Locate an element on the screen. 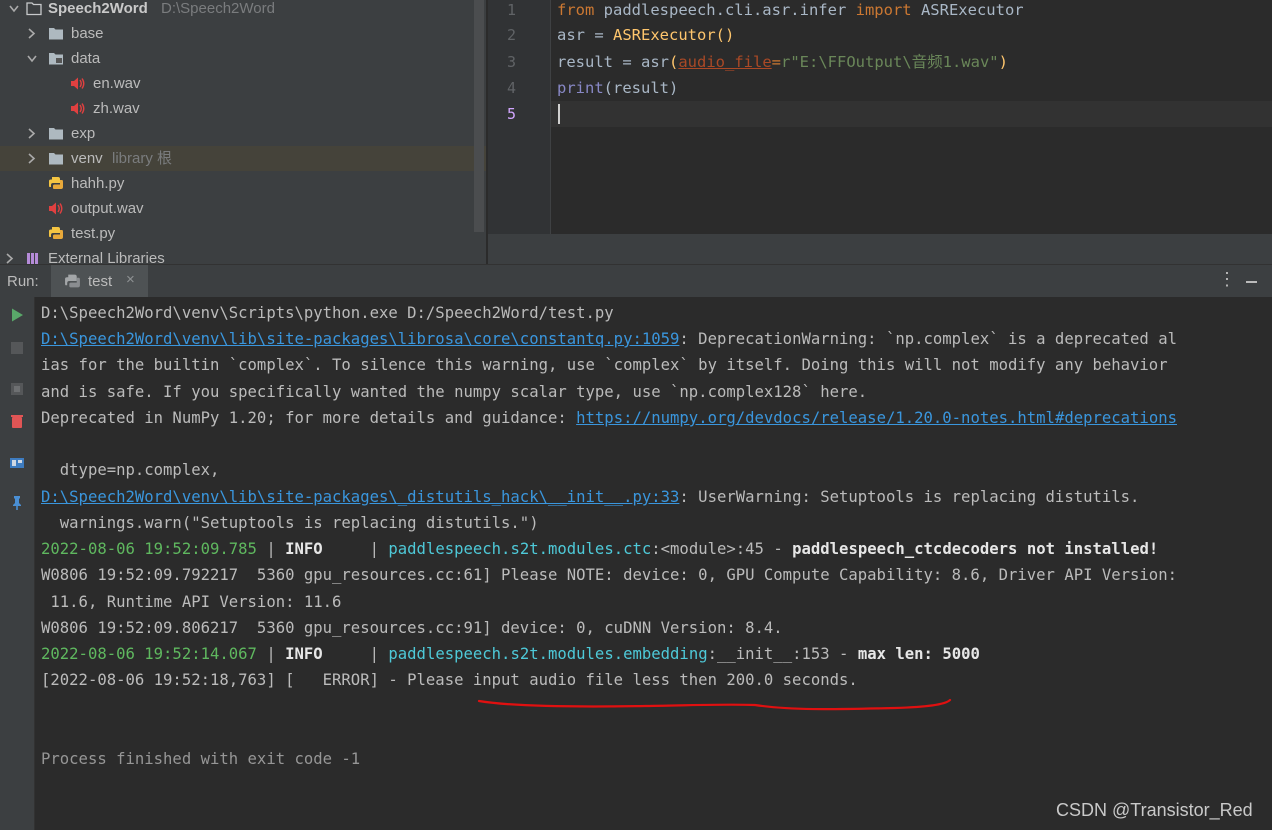 The image size is (1272, 830). builtin-call: print is located at coordinates (580, 88).